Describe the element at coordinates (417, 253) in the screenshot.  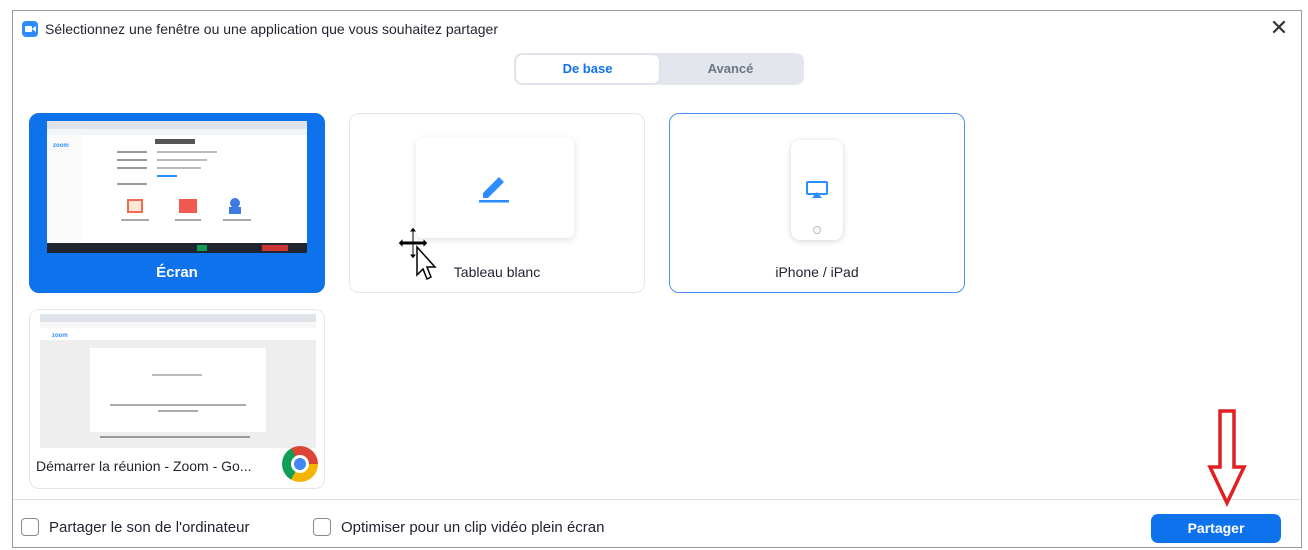
I see `move-cursor-icon` at that location.